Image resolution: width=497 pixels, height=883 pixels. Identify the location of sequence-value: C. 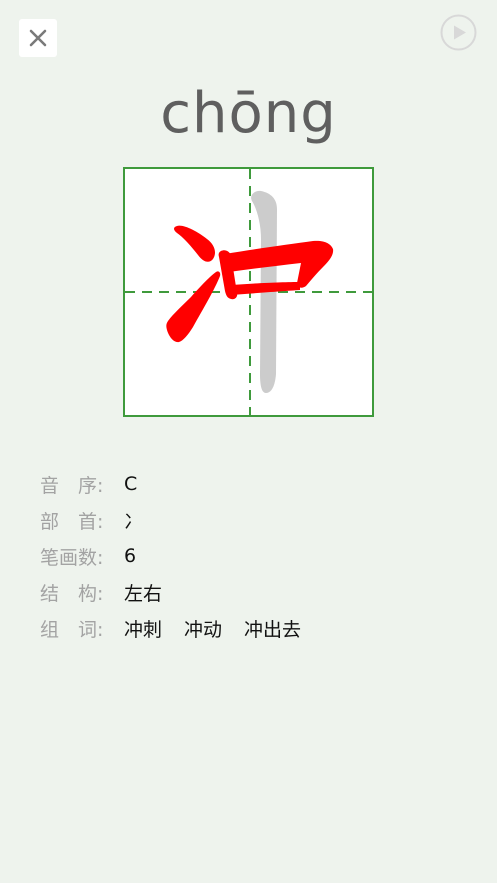
(131, 484).